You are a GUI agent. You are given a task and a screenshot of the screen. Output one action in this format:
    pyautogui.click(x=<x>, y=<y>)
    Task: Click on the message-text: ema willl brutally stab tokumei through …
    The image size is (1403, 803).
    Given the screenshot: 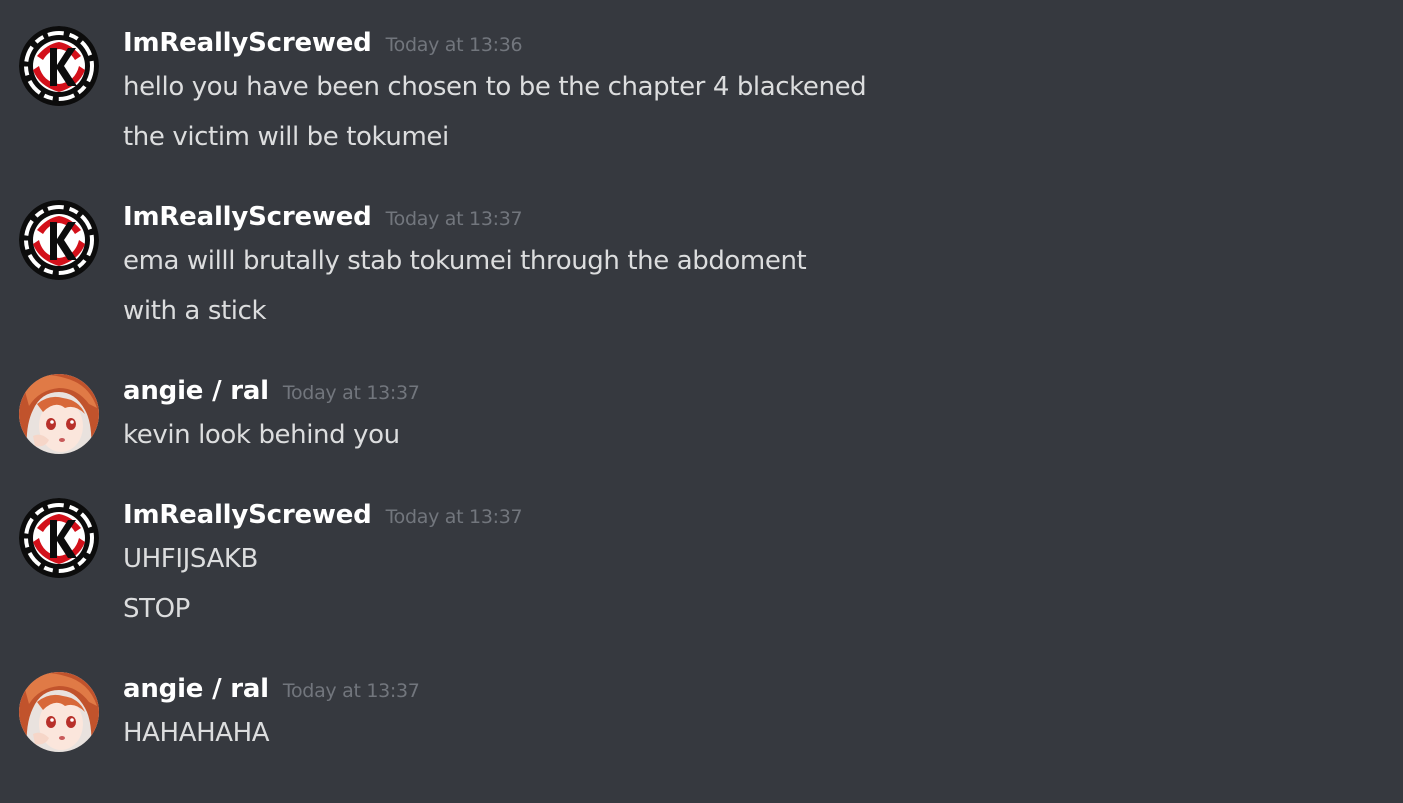 What is the action you would take?
    pyautogui.click(x=465, y=261)
    